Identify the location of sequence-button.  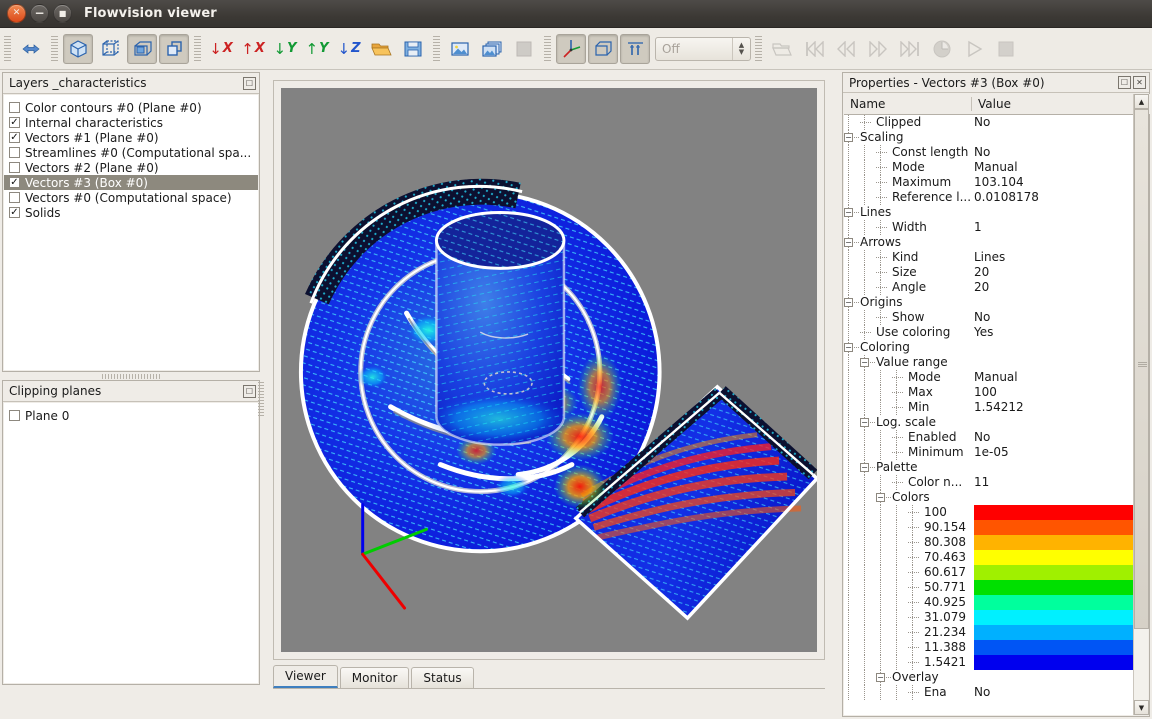
(492, 49).